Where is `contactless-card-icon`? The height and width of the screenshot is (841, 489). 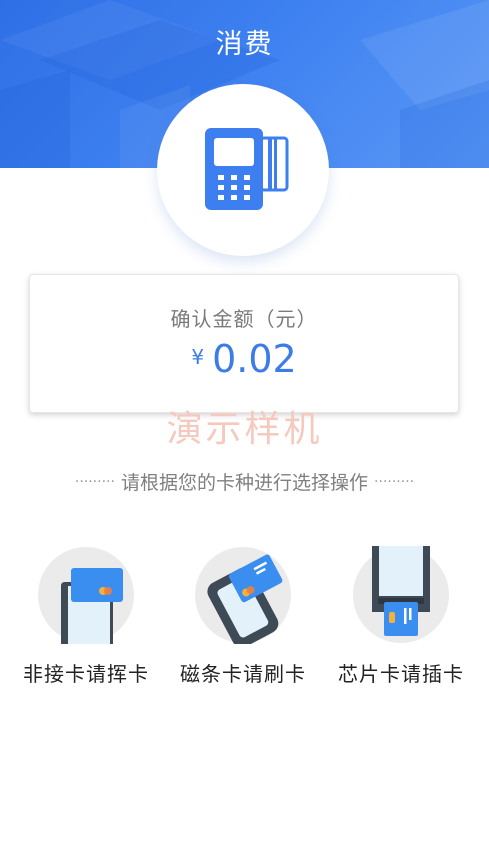
contactless-card-icon is located at coordinates (86, 595).